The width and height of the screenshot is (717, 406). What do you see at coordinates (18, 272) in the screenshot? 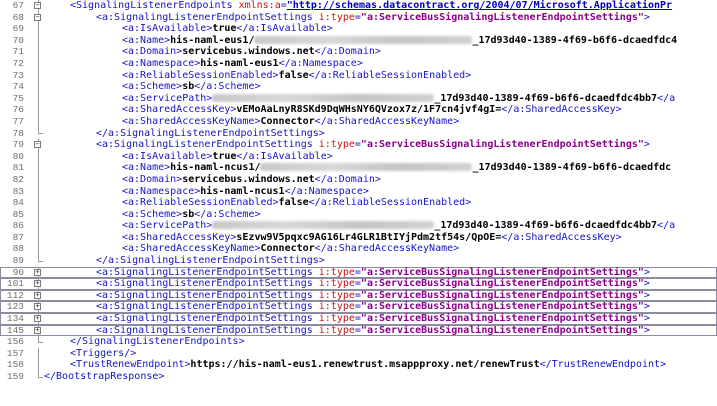
I see `line-number: 90` at bounding box center [18, 272].